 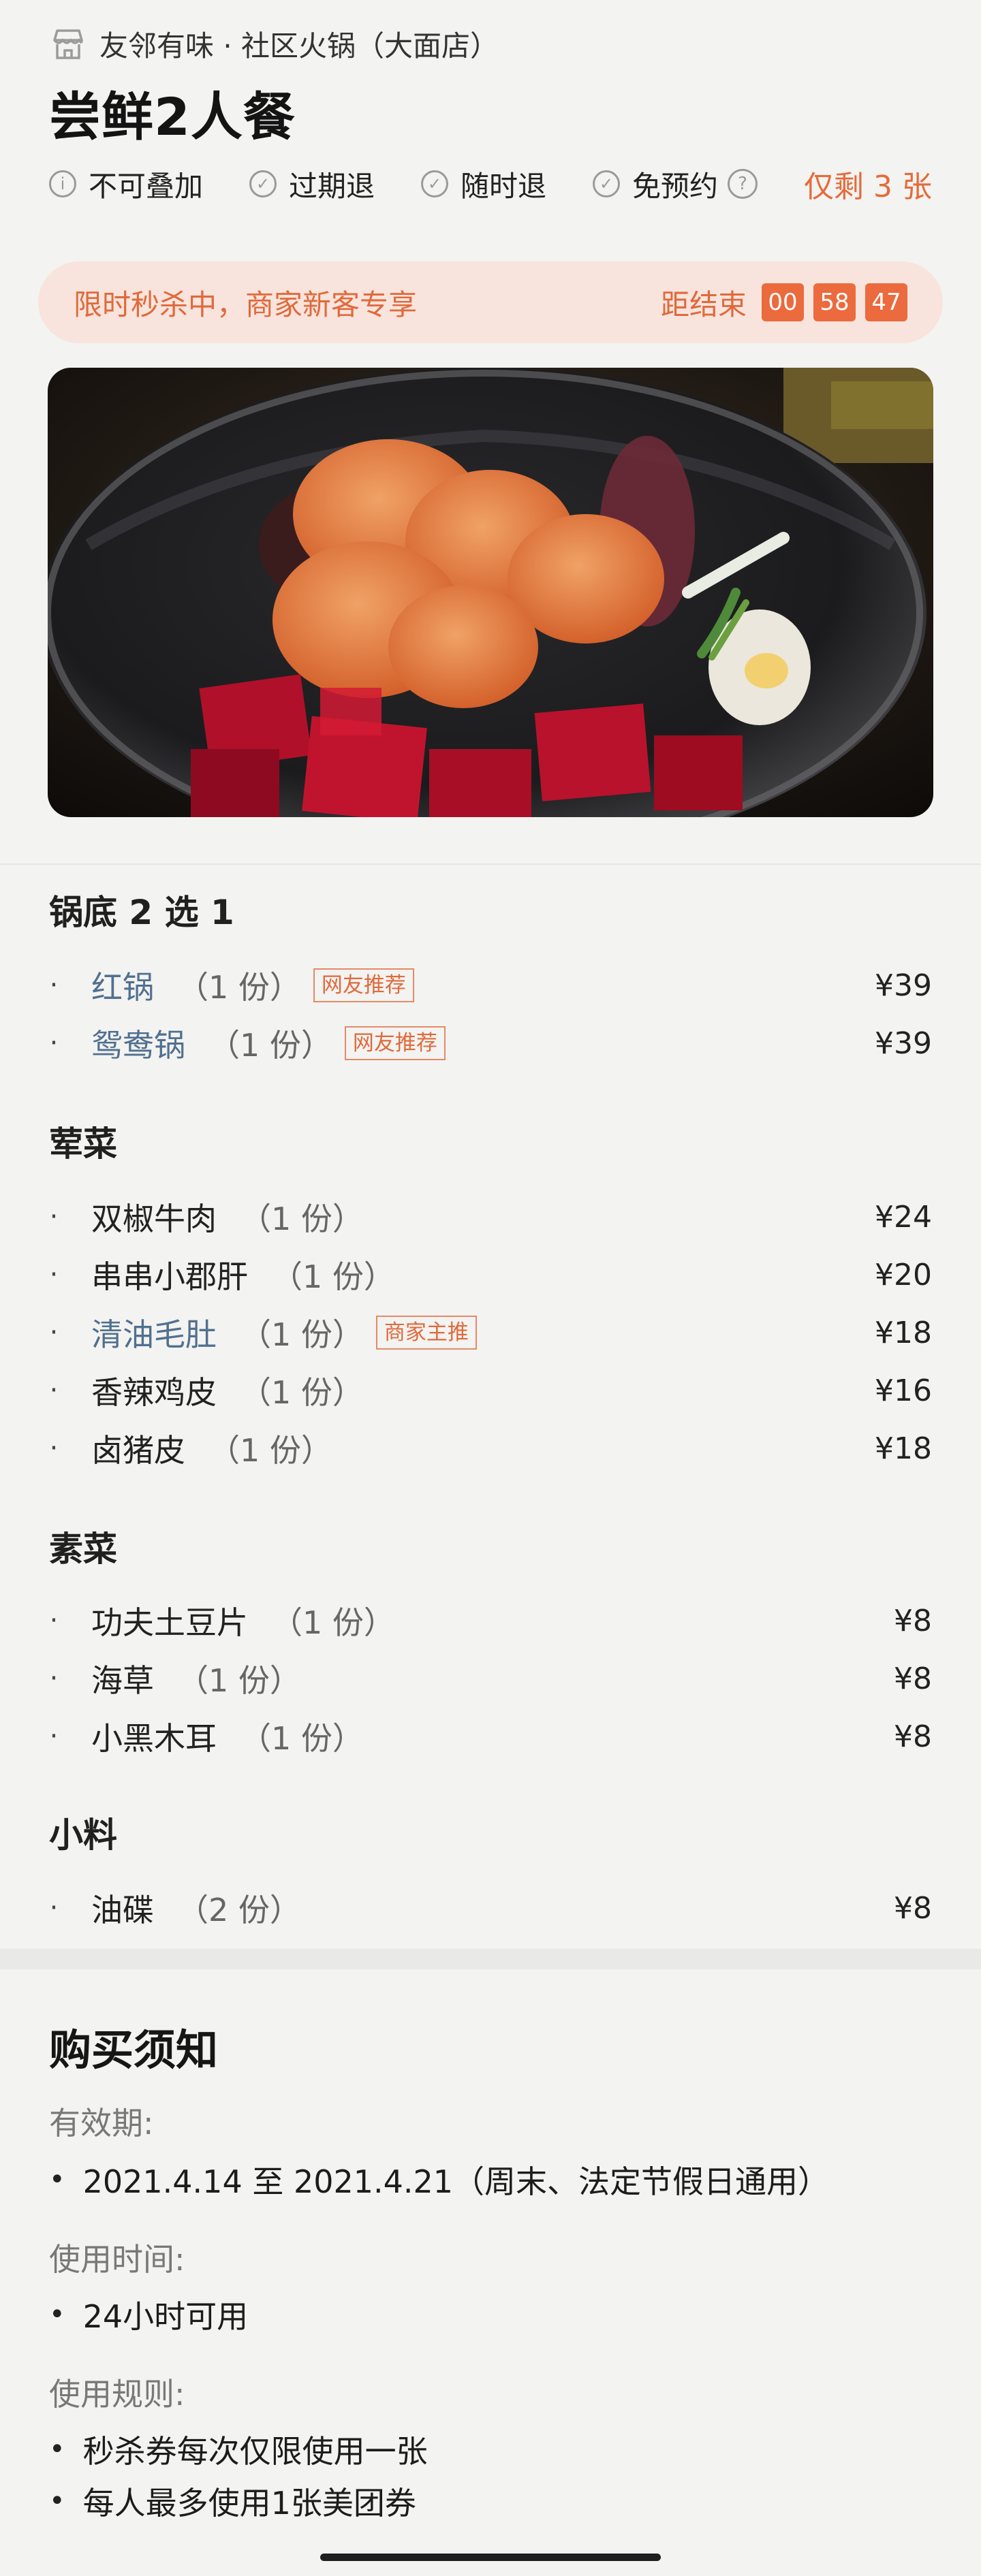 What do you see at coordinates (170, 1276) in the screenshot?
I see `item-name: 串串小郡肝` at bounding box center [170, 1276].